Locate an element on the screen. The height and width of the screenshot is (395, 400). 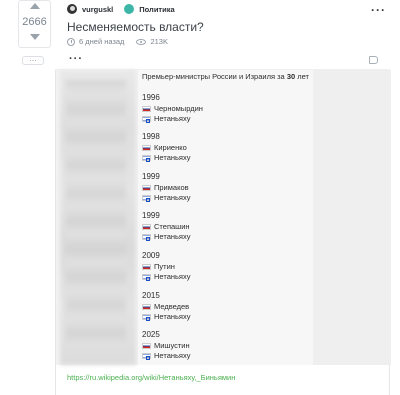
community-name: Политика is located at coordinates (156, 9).